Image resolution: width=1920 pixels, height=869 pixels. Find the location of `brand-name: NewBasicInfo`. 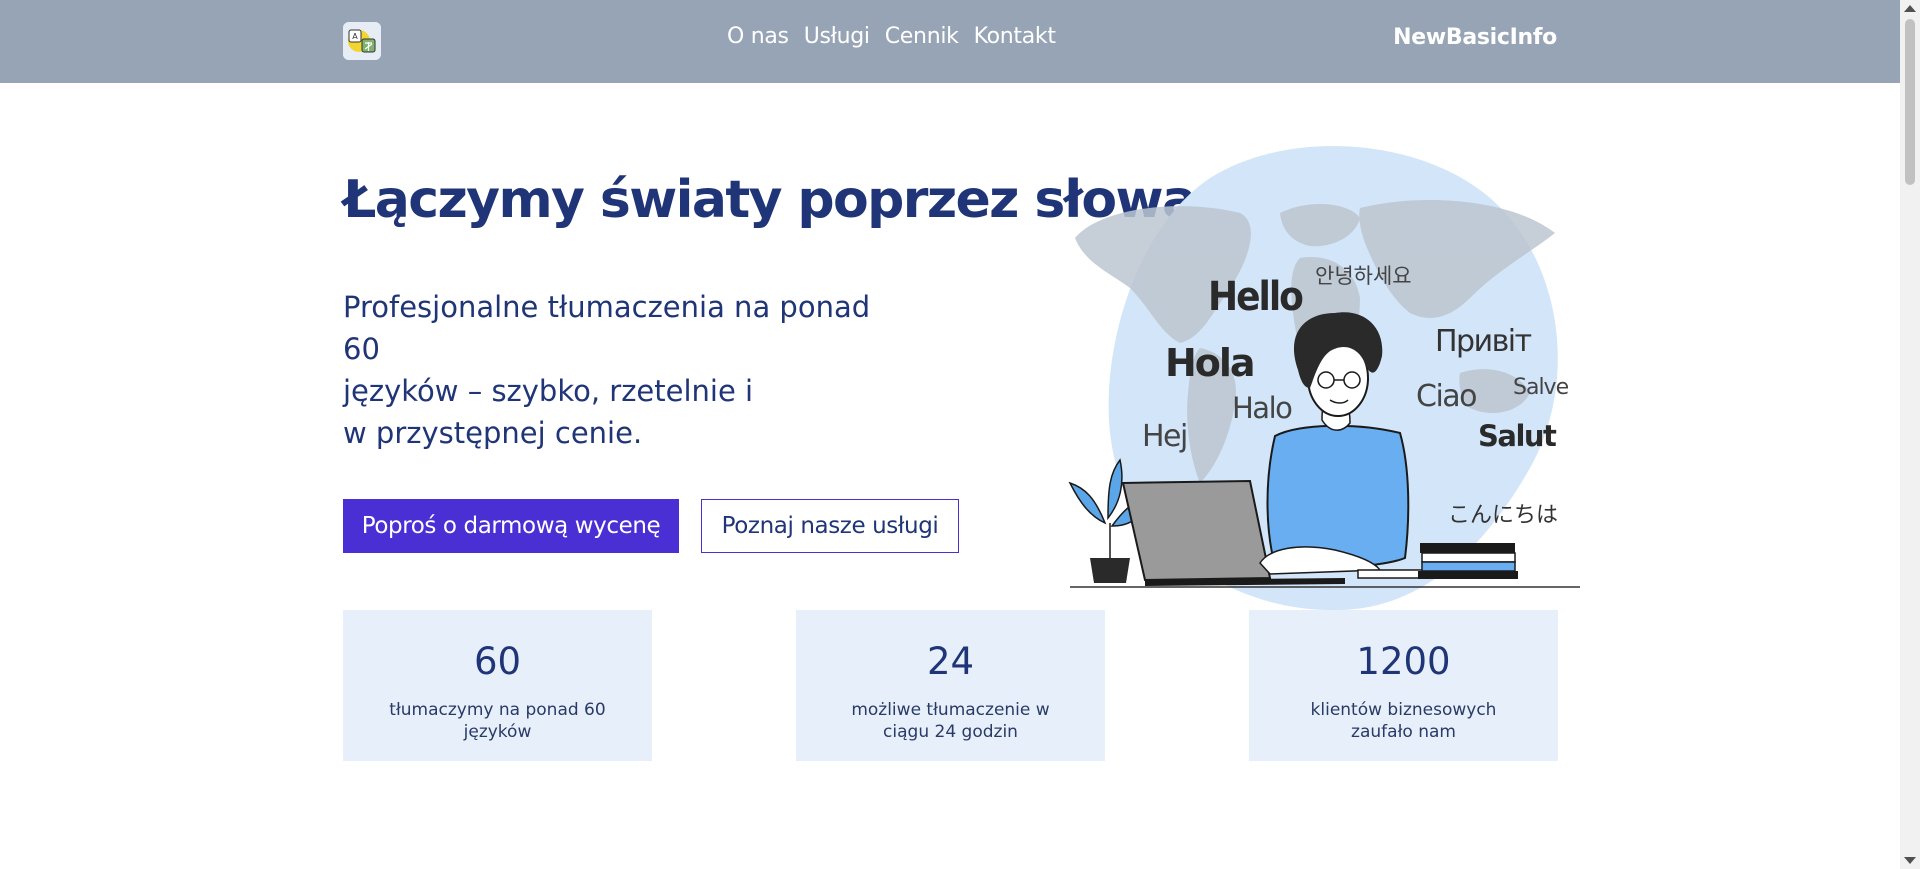

brand-name: NewBasicInfo is located at coordinates (1475, 37).